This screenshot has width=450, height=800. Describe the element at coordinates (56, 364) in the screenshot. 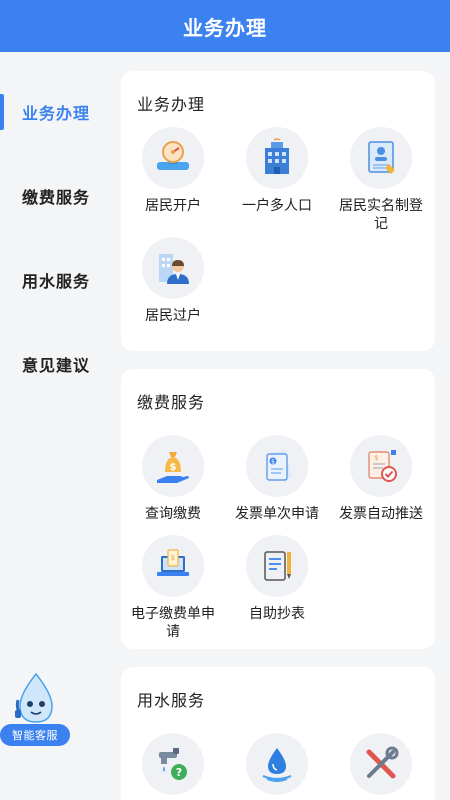

I see `sidebar-item-suggestions: 意见建议` at that location.